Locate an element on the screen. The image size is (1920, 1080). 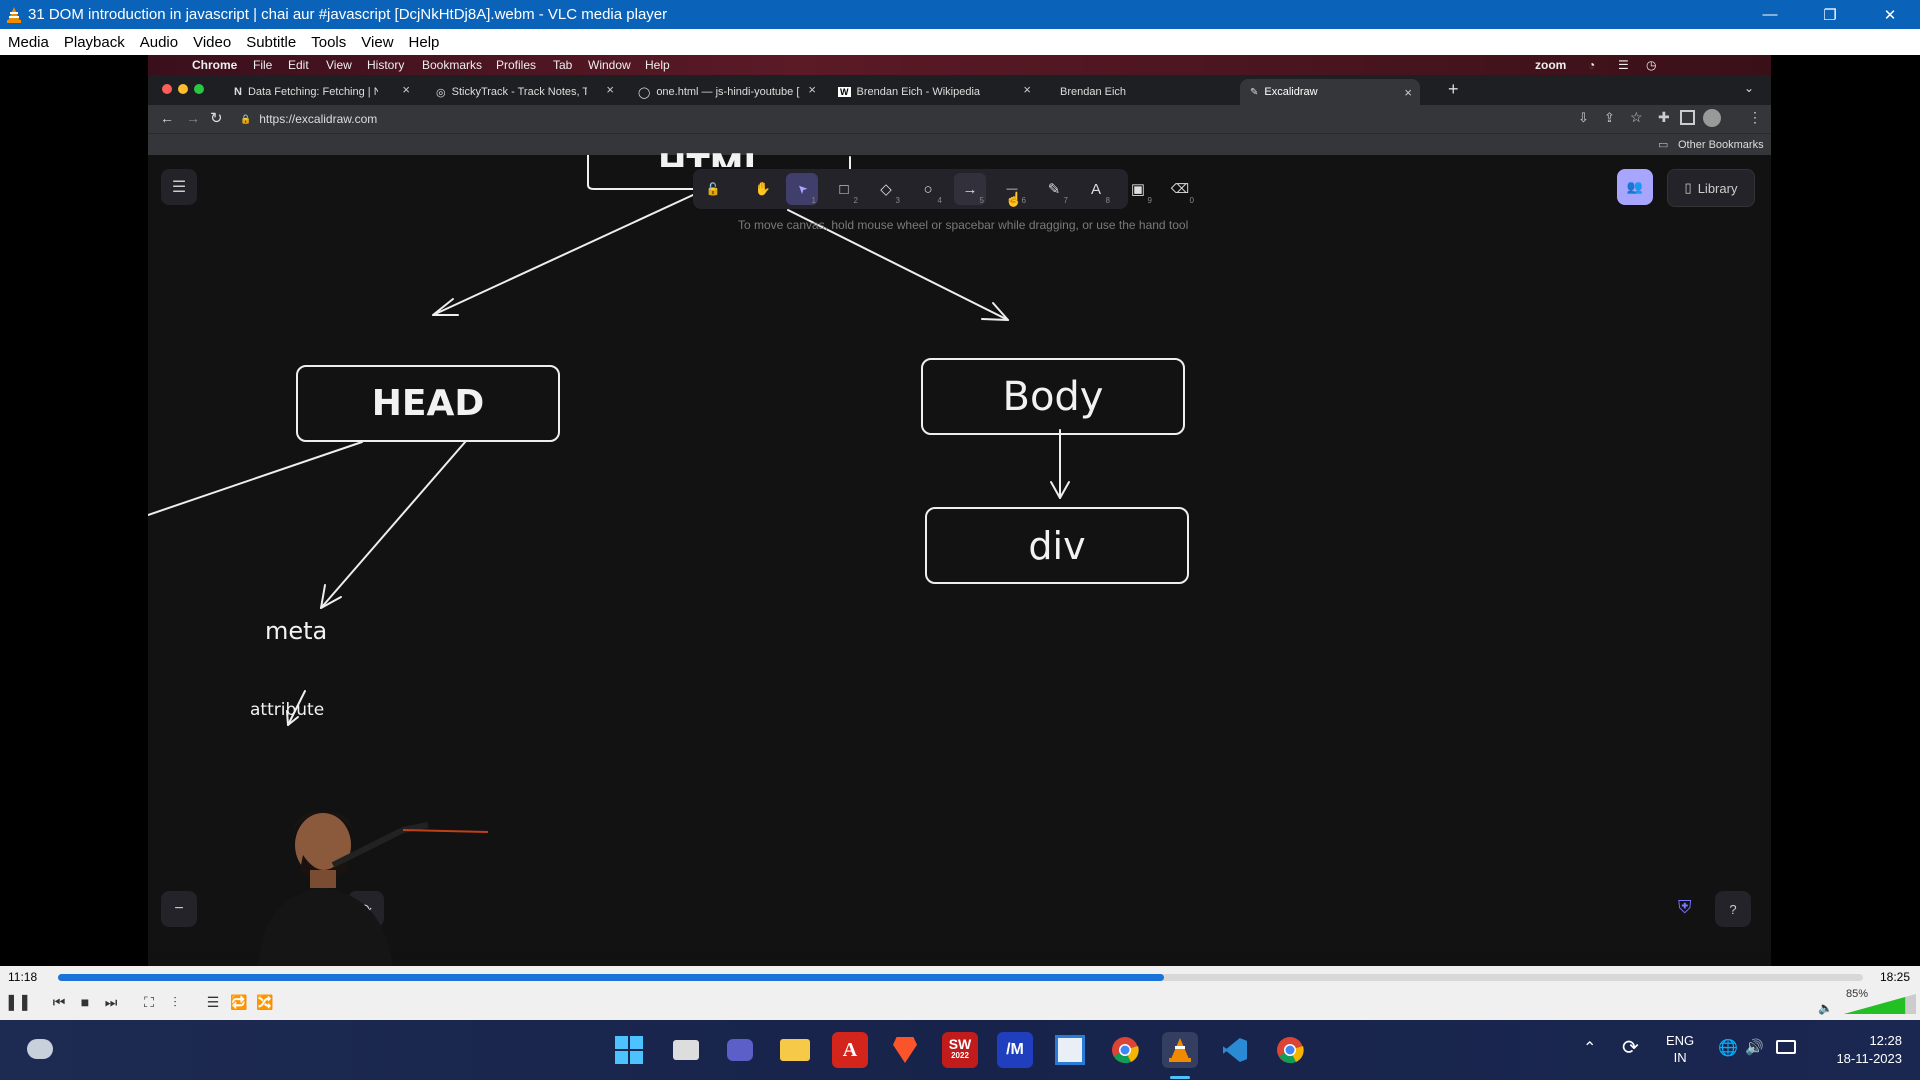
side-panel-icon is located at coordinates (1687, 117).